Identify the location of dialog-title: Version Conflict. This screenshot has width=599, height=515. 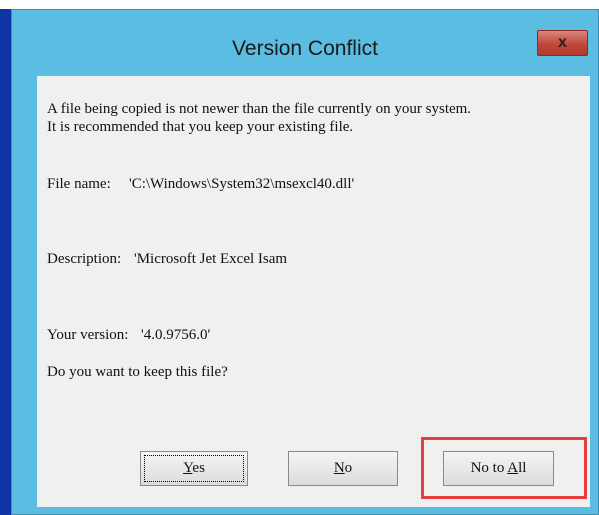
(305, 48).